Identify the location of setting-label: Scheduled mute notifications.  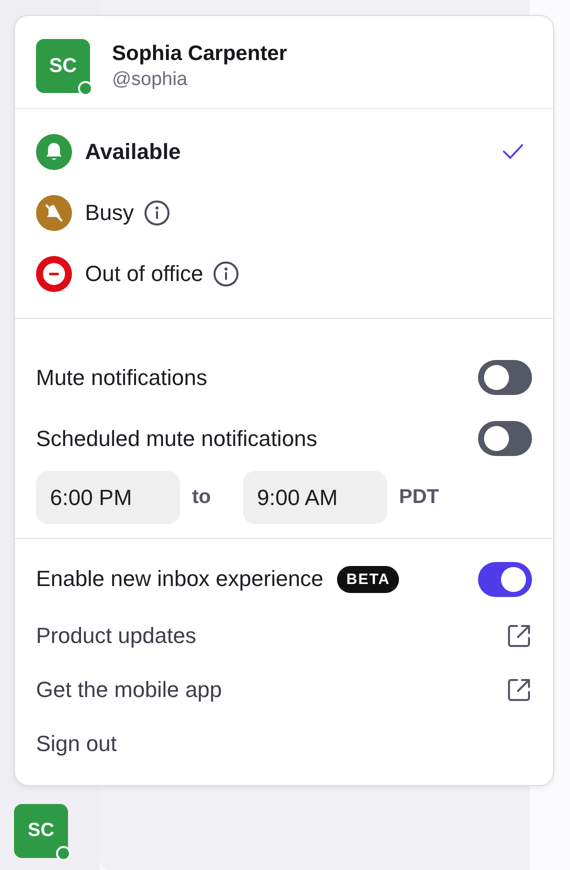
(177, 439).